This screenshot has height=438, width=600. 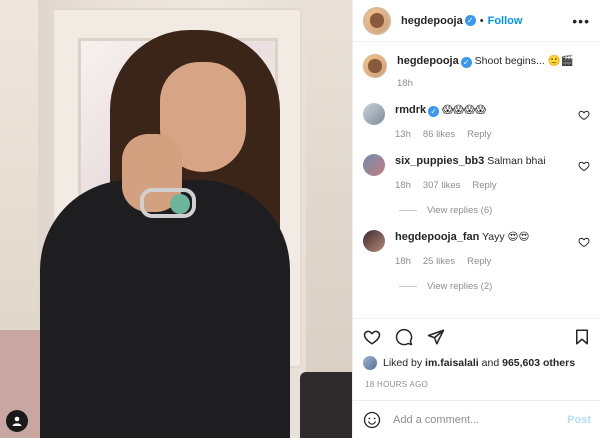 I want to click on heart-icon, so click(x=372, y=337).